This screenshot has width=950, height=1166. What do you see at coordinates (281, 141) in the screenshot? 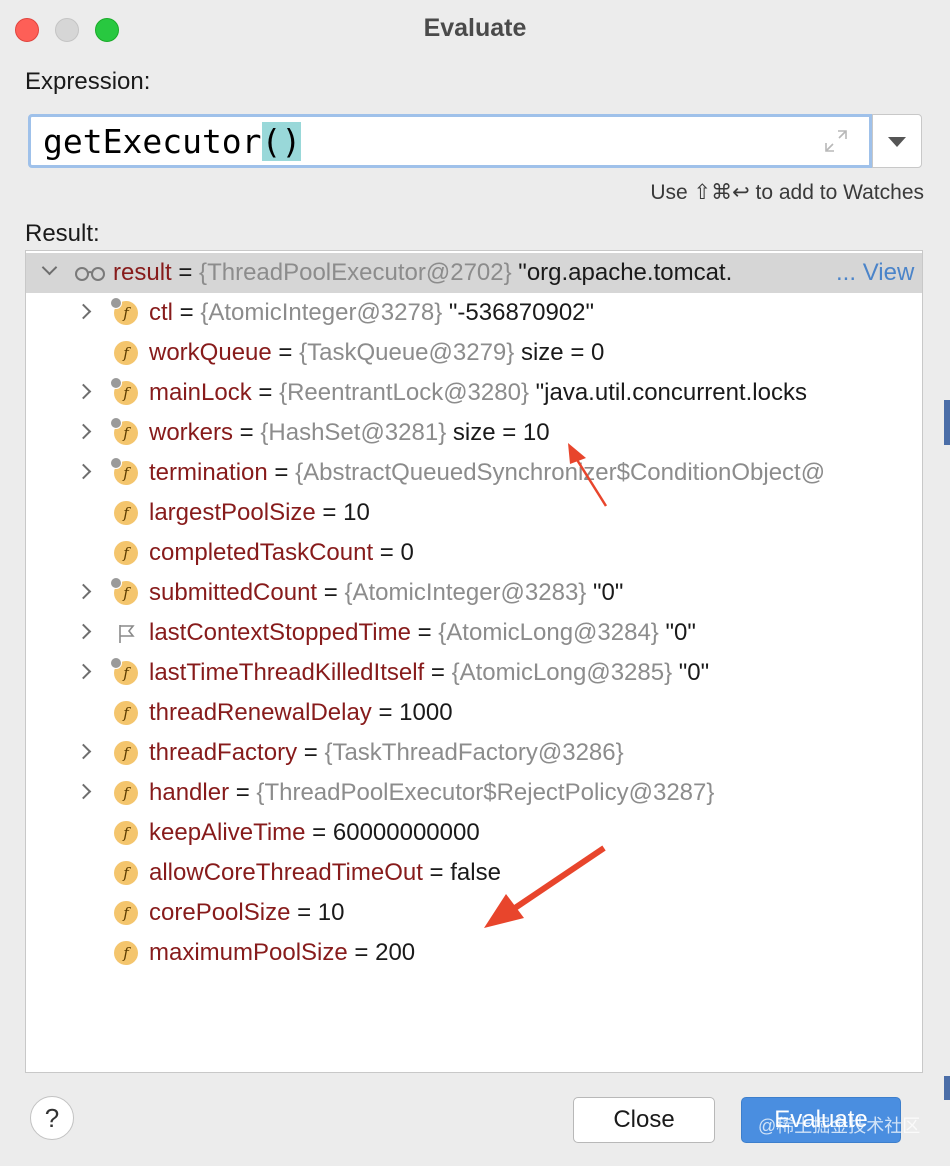
I see `expression-parens: ()` at bounding box center [281, 141].